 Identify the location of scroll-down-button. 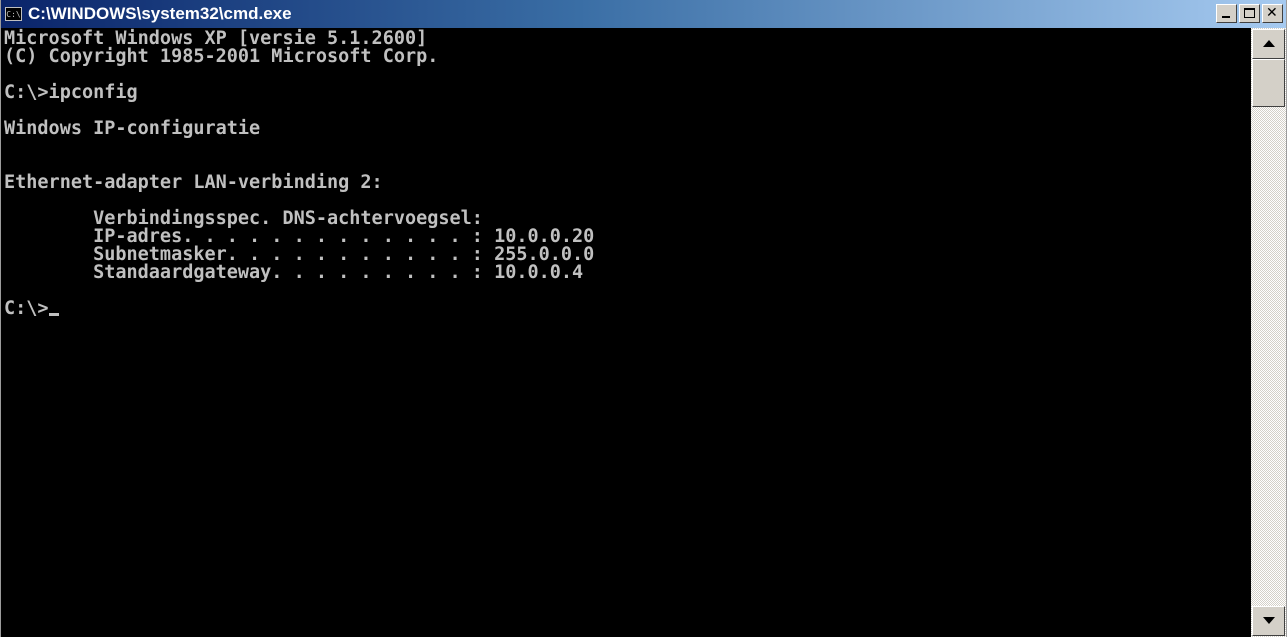
(1268, 621).